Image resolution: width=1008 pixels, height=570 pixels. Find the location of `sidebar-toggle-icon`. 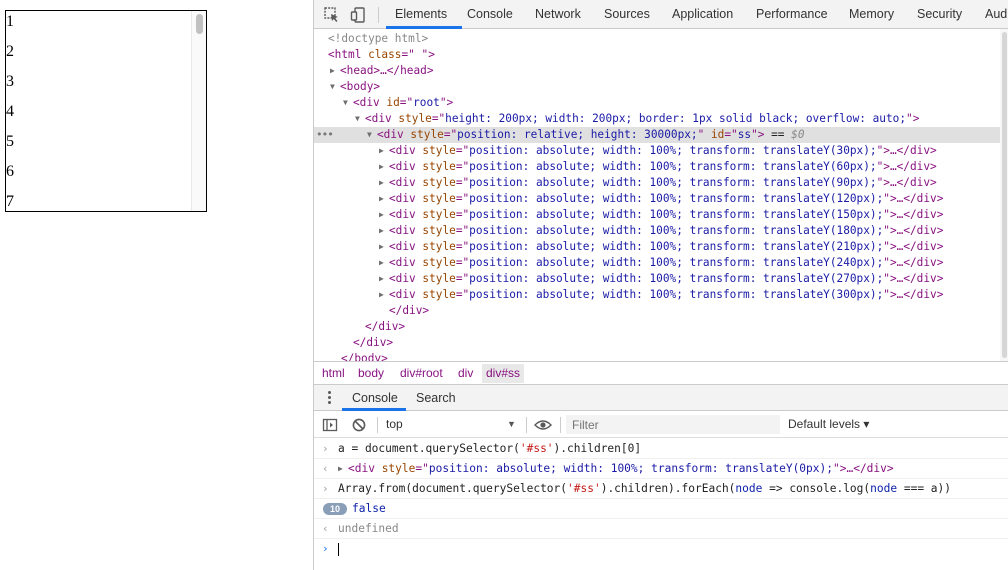

sidebar-toggle-icon is located at coordinates (330, 425).